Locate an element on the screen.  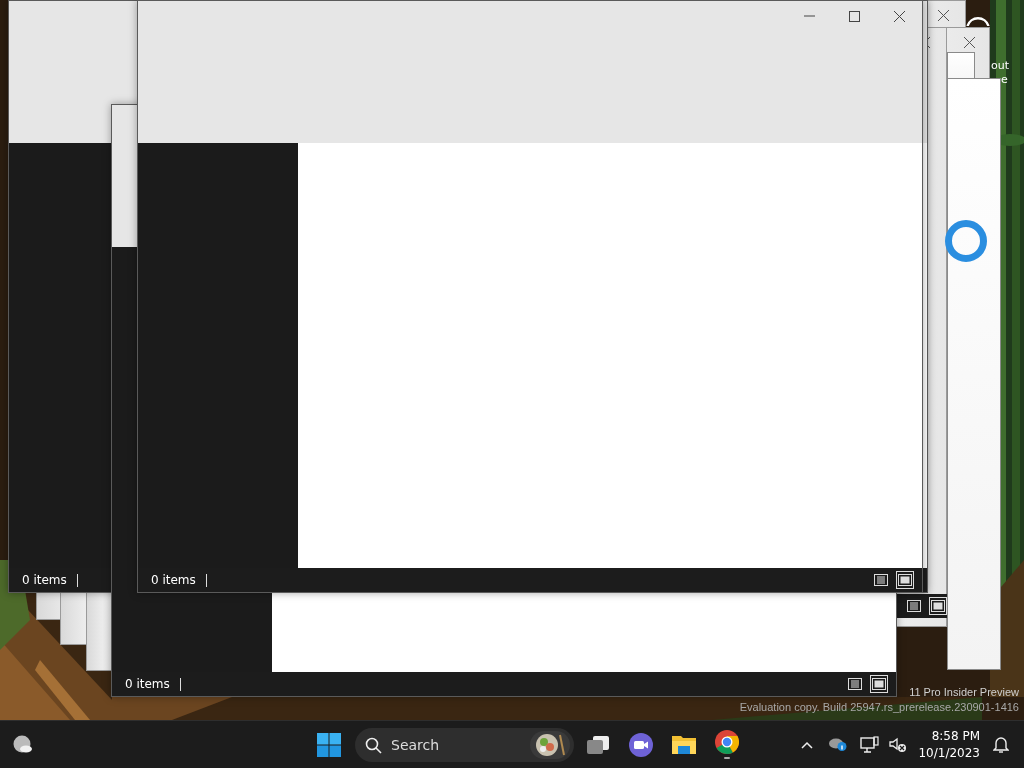
search-icon is located at coordinates (373, 745).